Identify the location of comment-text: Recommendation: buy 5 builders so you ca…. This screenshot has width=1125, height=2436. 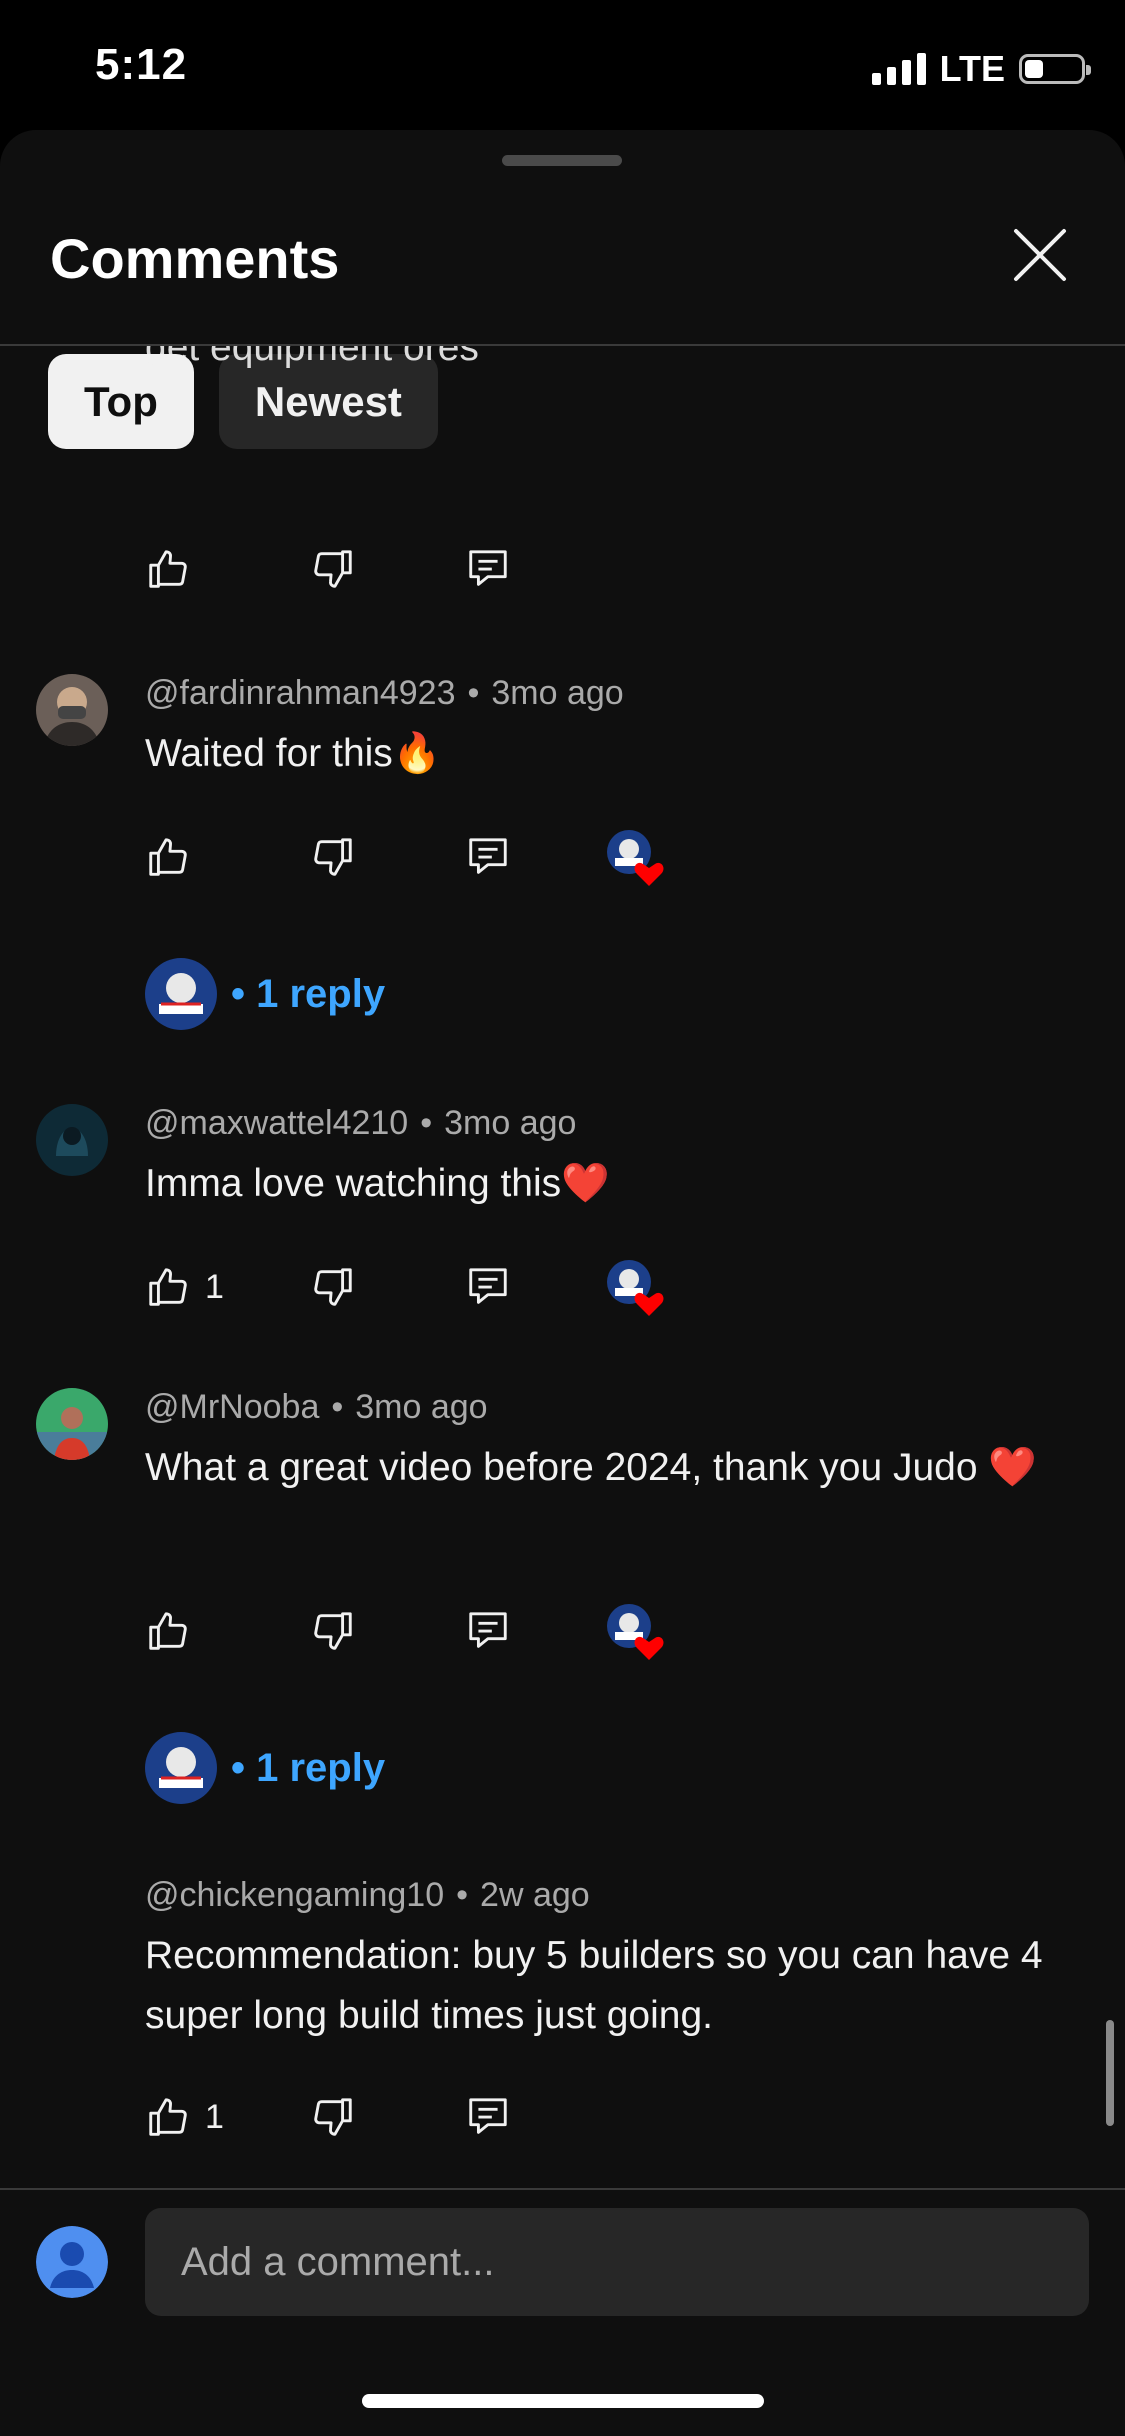
(594, 1985).